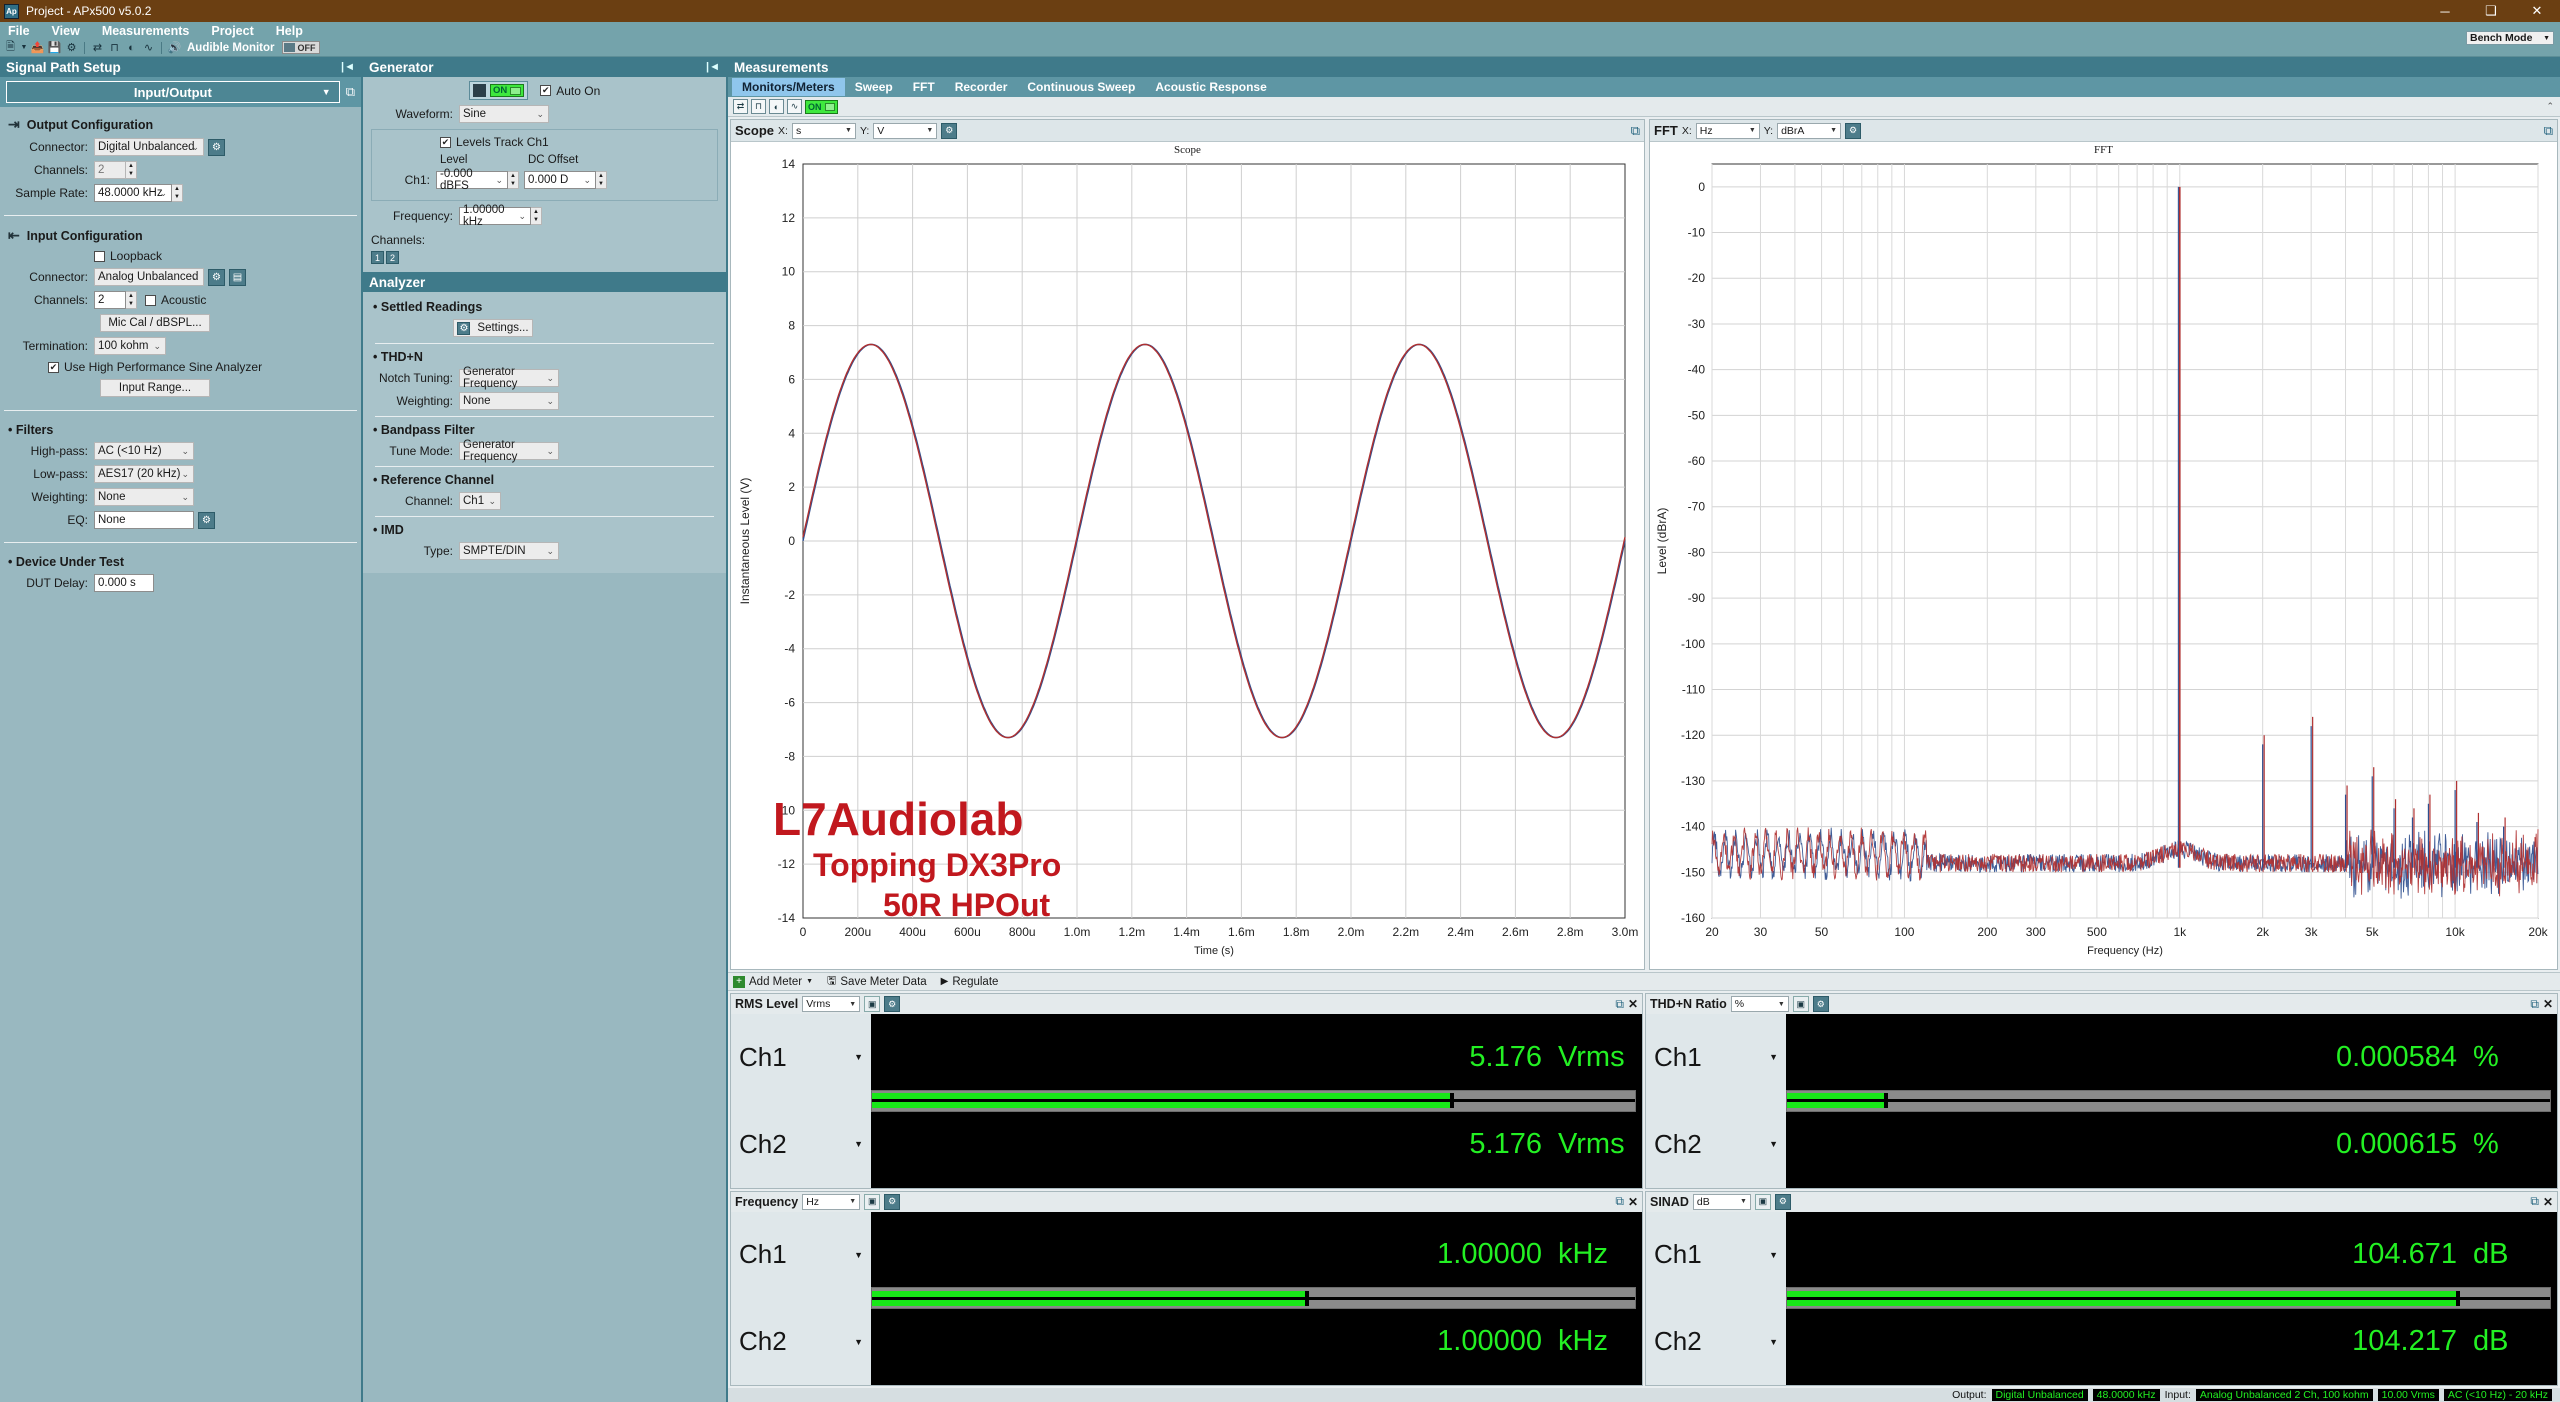 The height and width of the screenshot is (1402, 2560). Describe the element at coordinates (10, 47) in the screenshot. I see `new-document-icon: 🗎` at that location.